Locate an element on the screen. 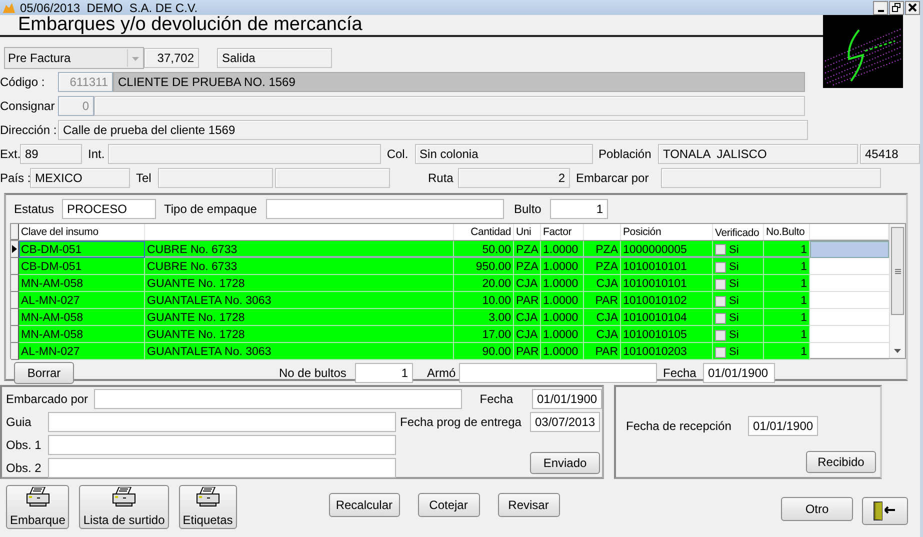  action-button: Revisar is located at coordinates (529, 505).